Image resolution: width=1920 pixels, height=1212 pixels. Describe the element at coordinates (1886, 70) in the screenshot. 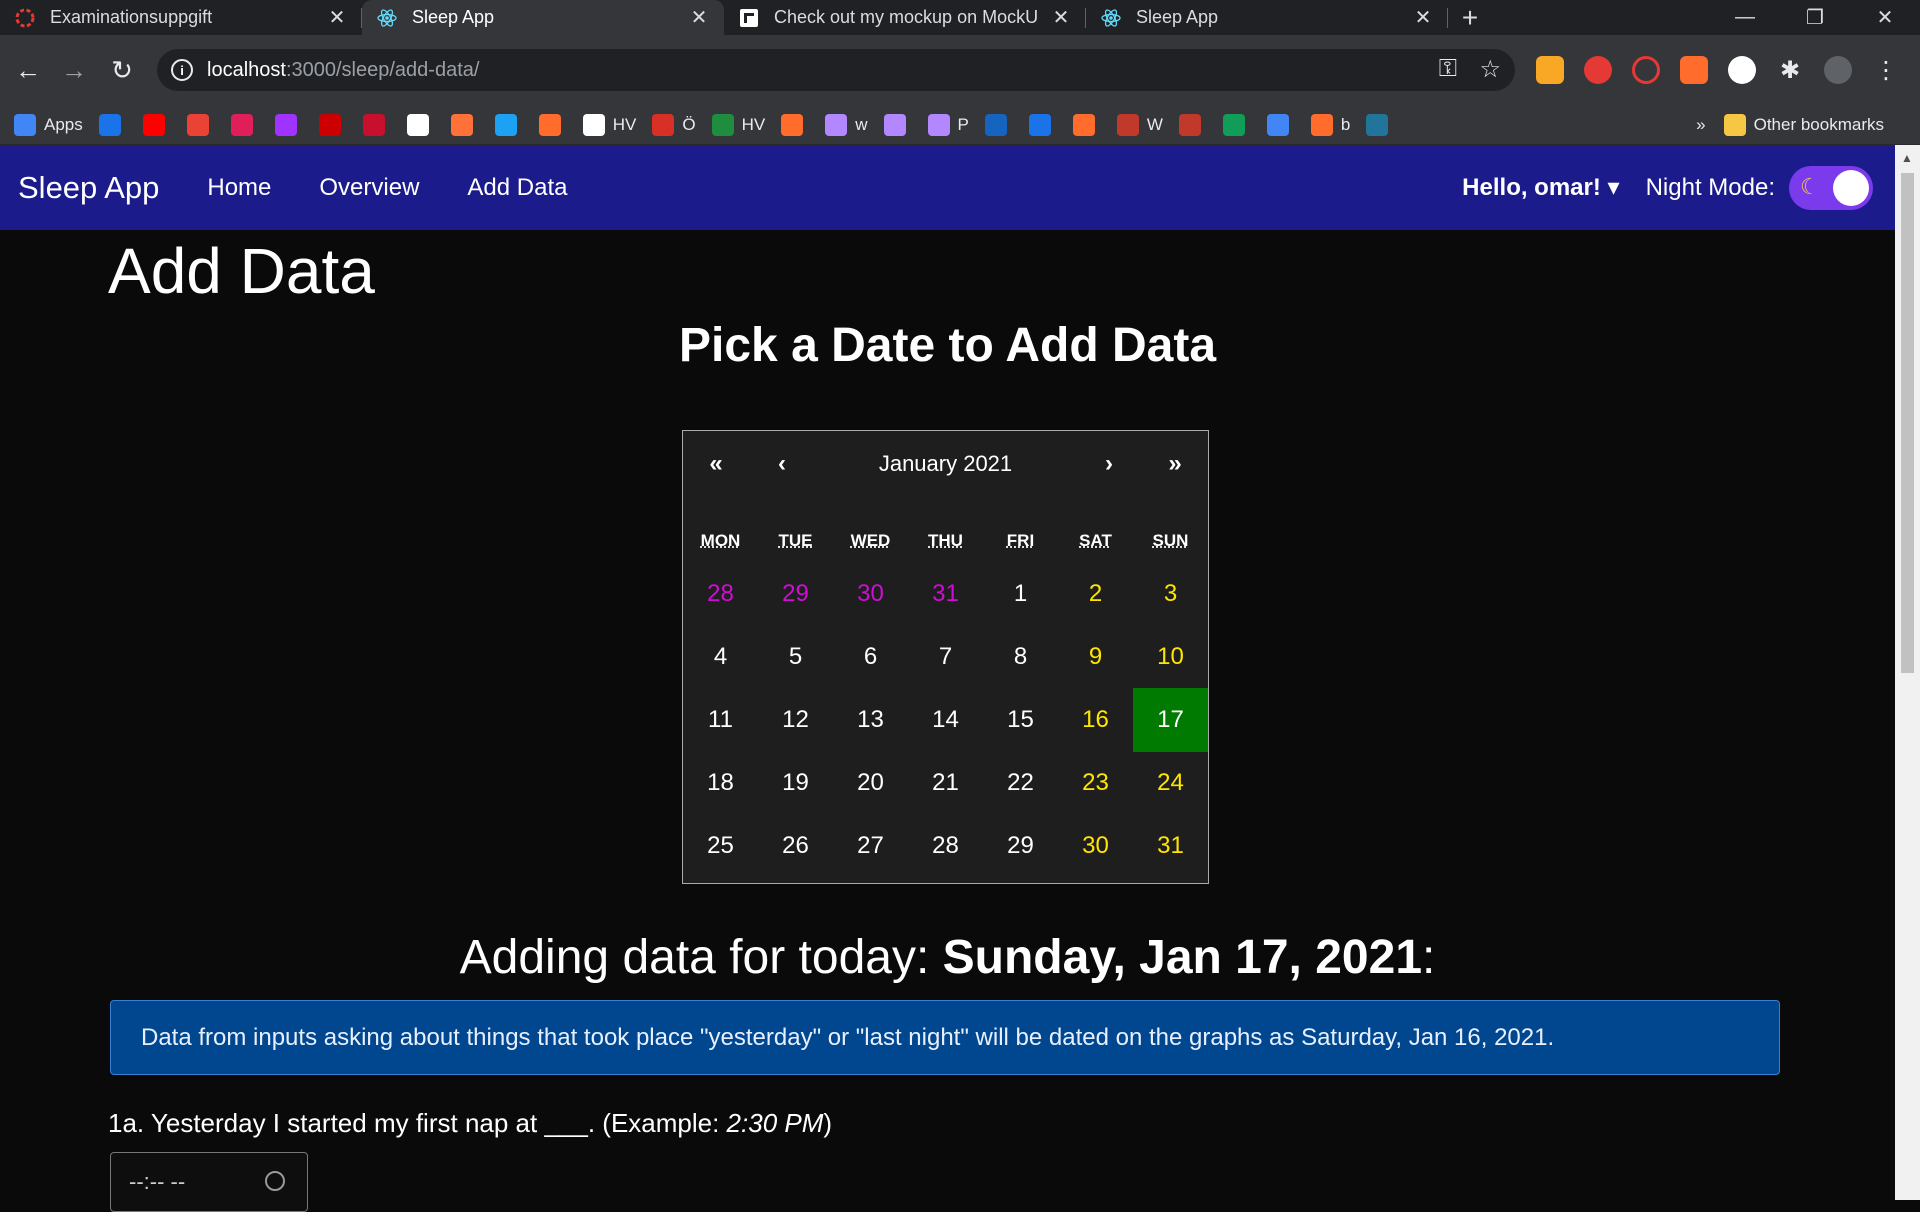

I see `menu-kebab-icon: ⋮` at that location.